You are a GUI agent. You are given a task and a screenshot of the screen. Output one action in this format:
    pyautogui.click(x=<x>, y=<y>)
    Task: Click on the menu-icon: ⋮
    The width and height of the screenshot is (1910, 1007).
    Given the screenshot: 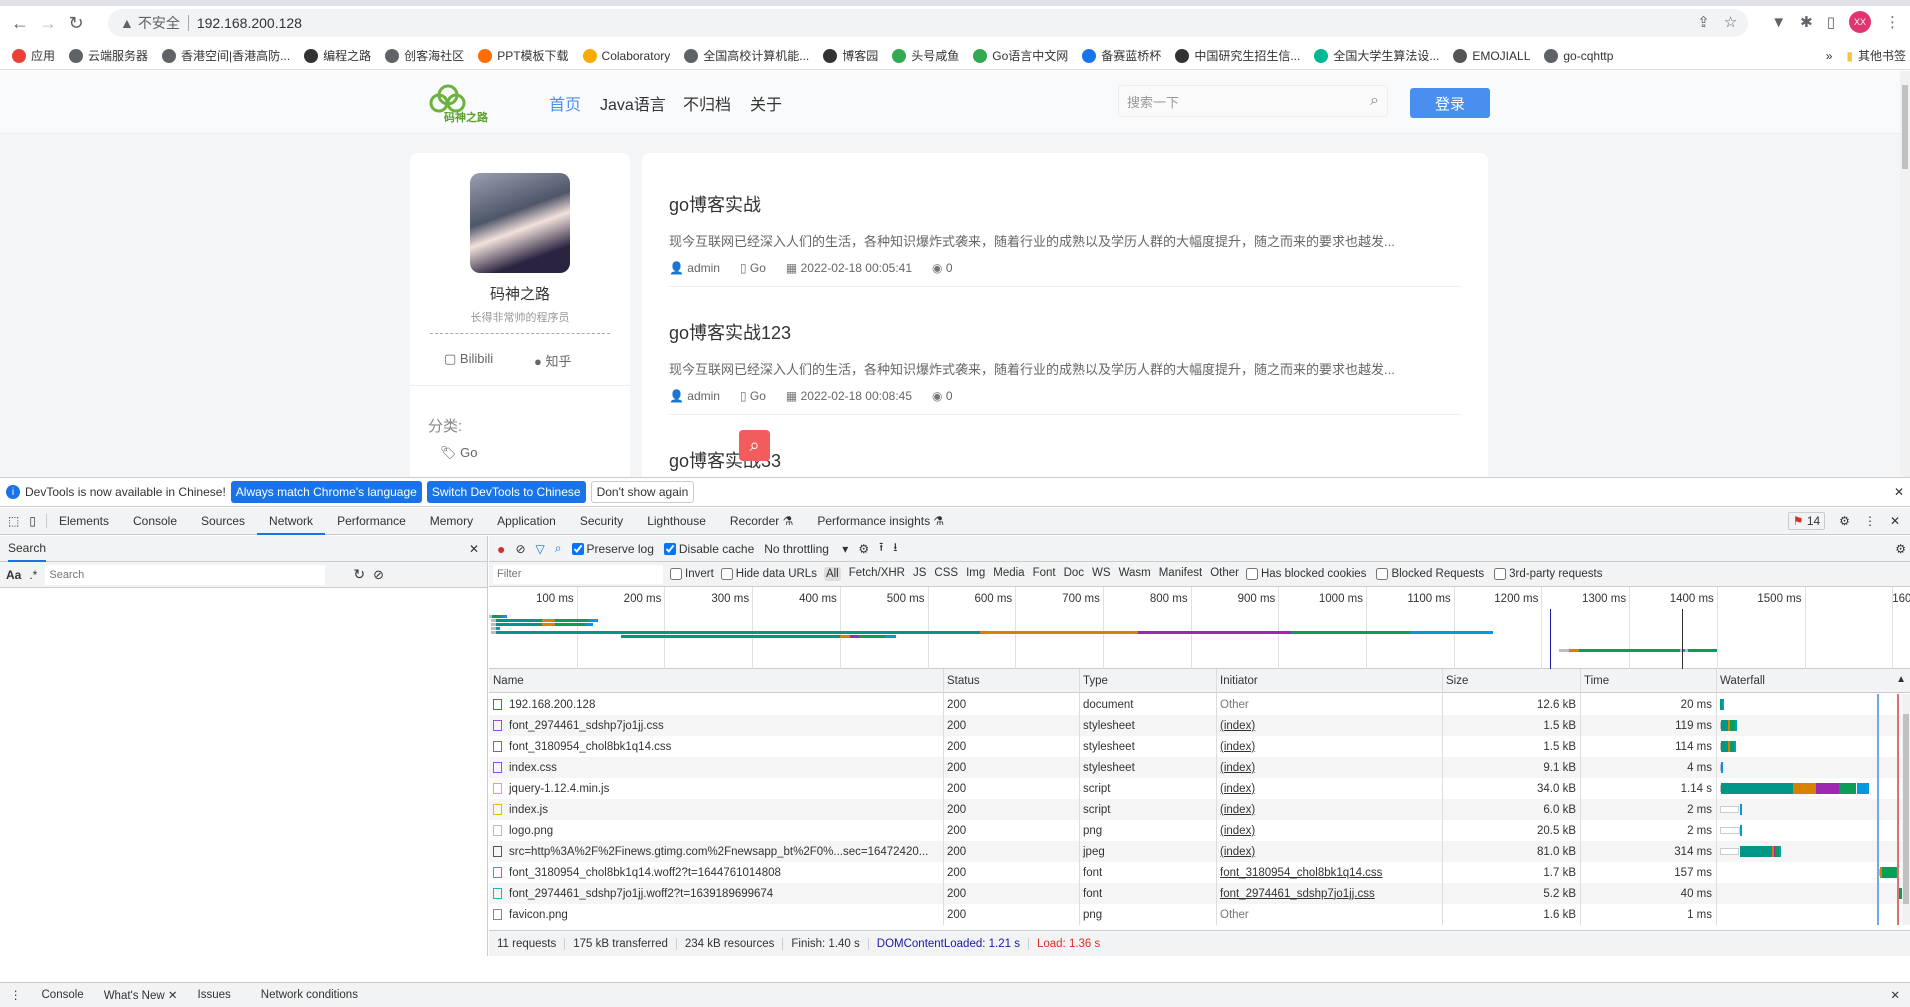 What is the action you would take?
    pyautogui.click(x=1892, y=22)
    